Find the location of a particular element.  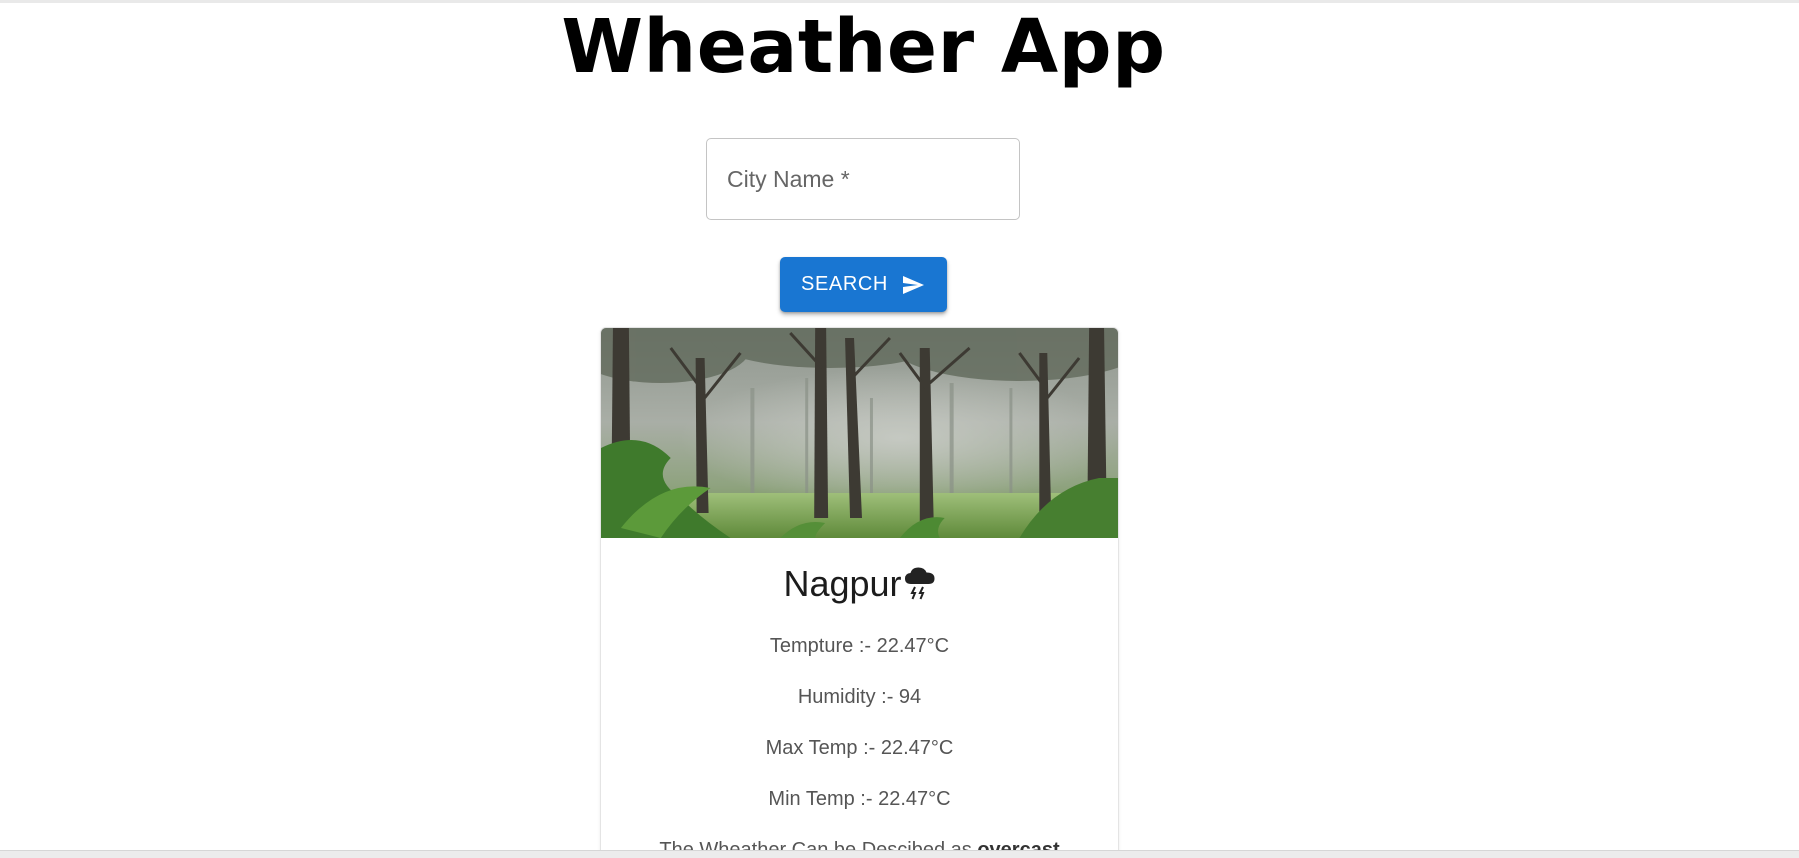

city-name: Nagpur is located at coordinates (859, 584).